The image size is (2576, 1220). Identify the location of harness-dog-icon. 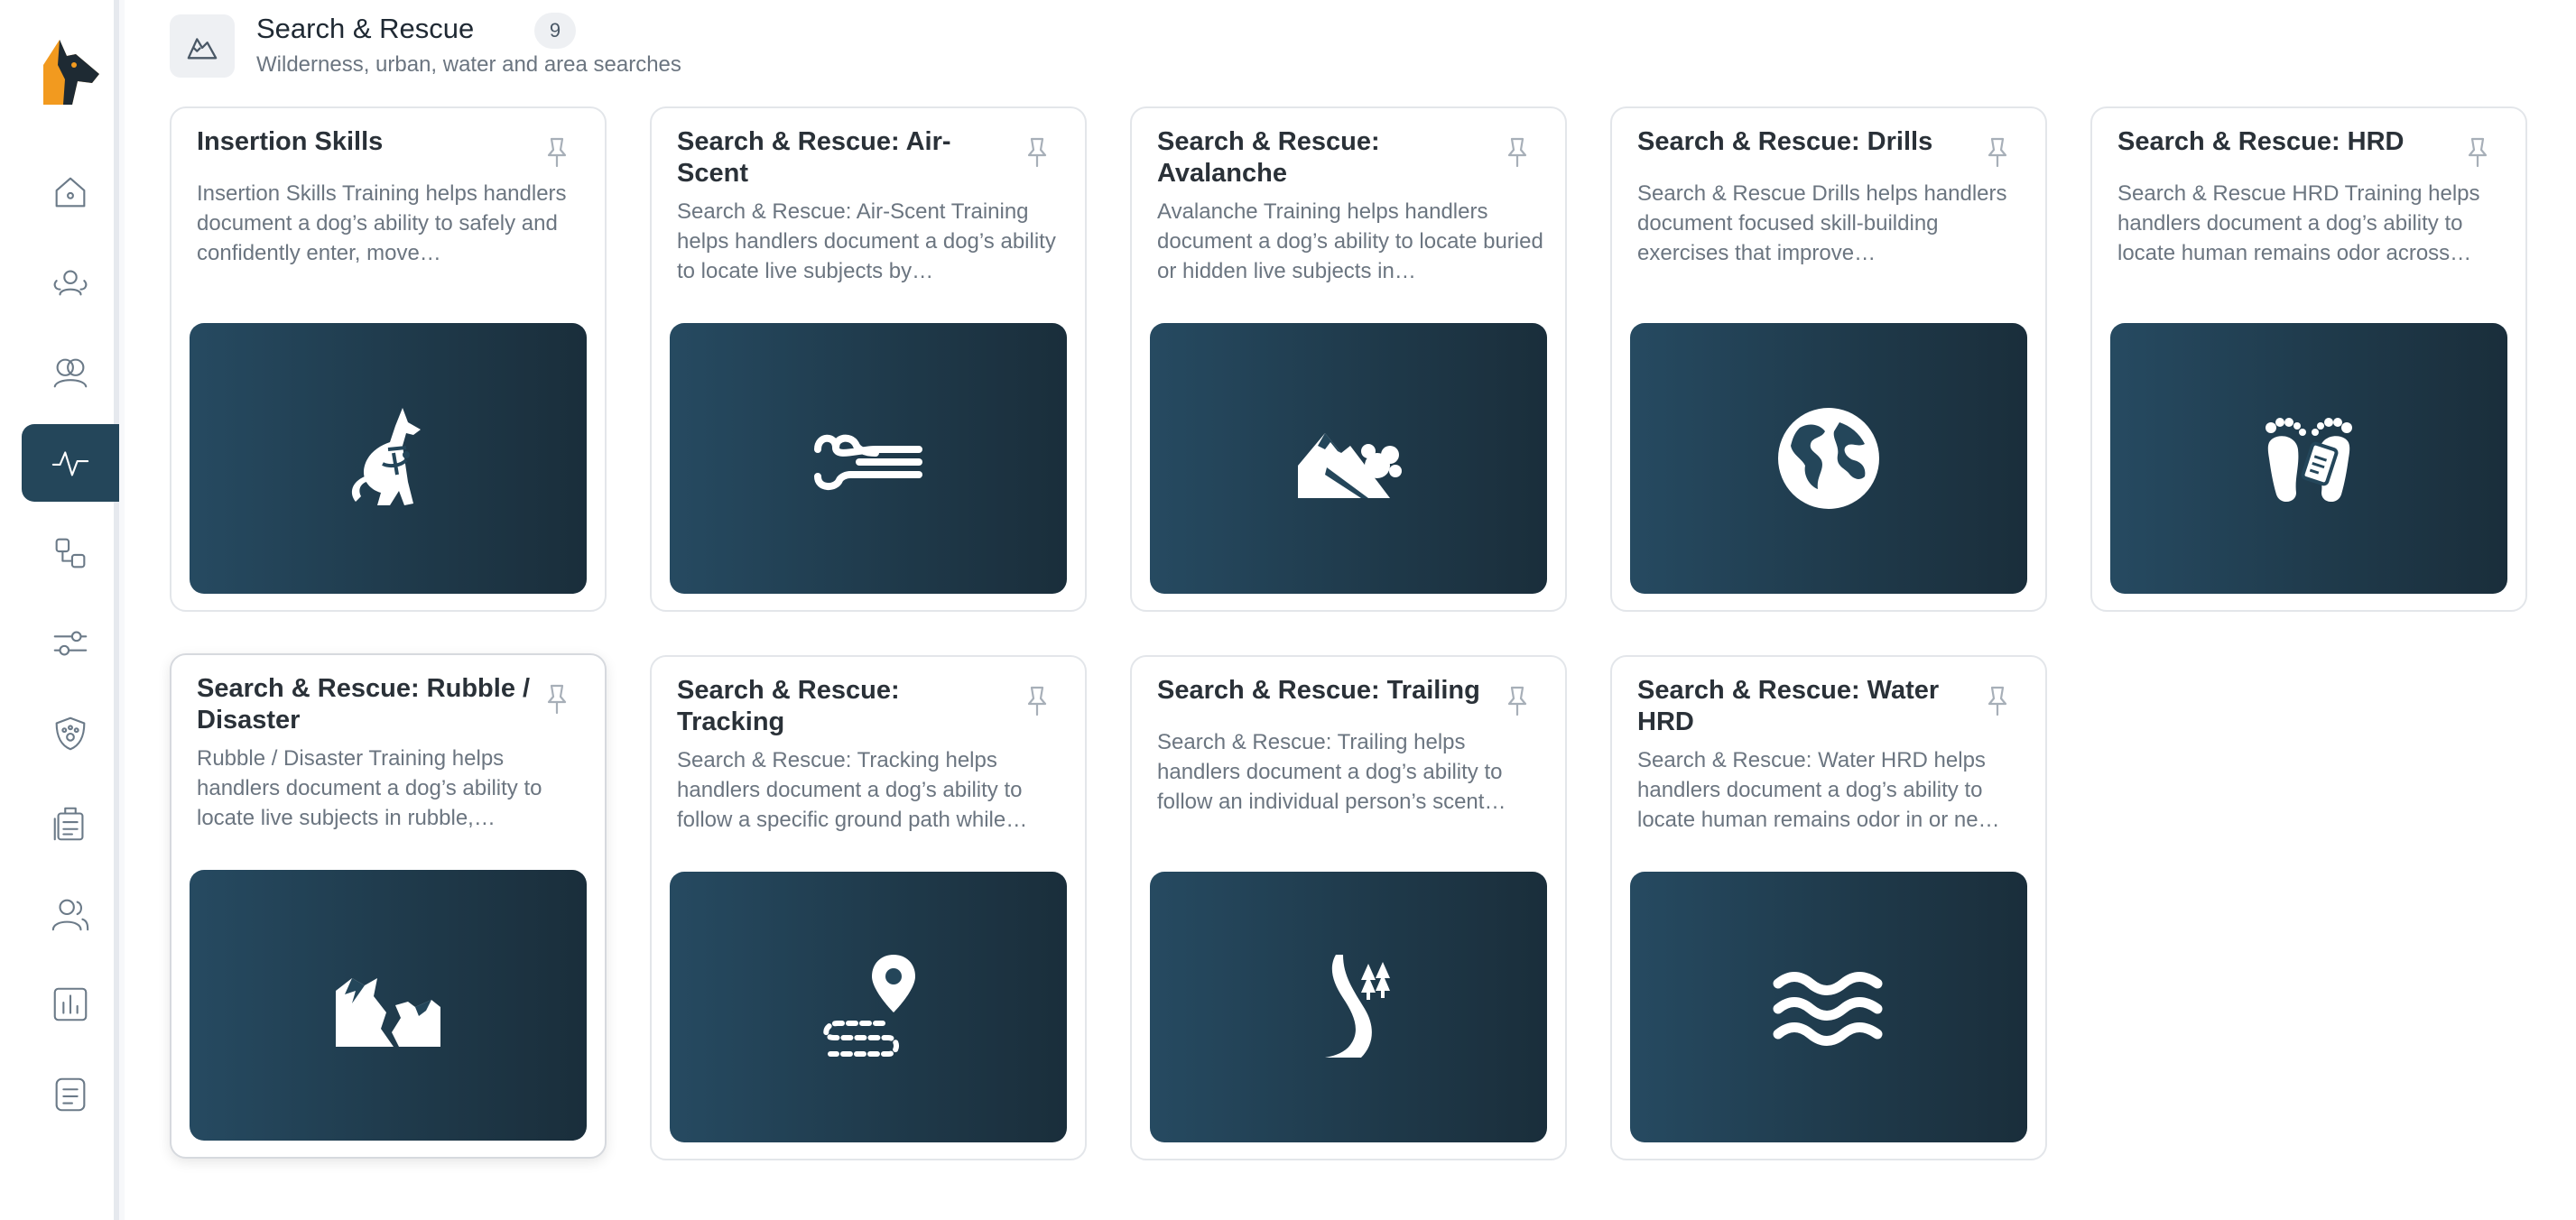
(386, 456).